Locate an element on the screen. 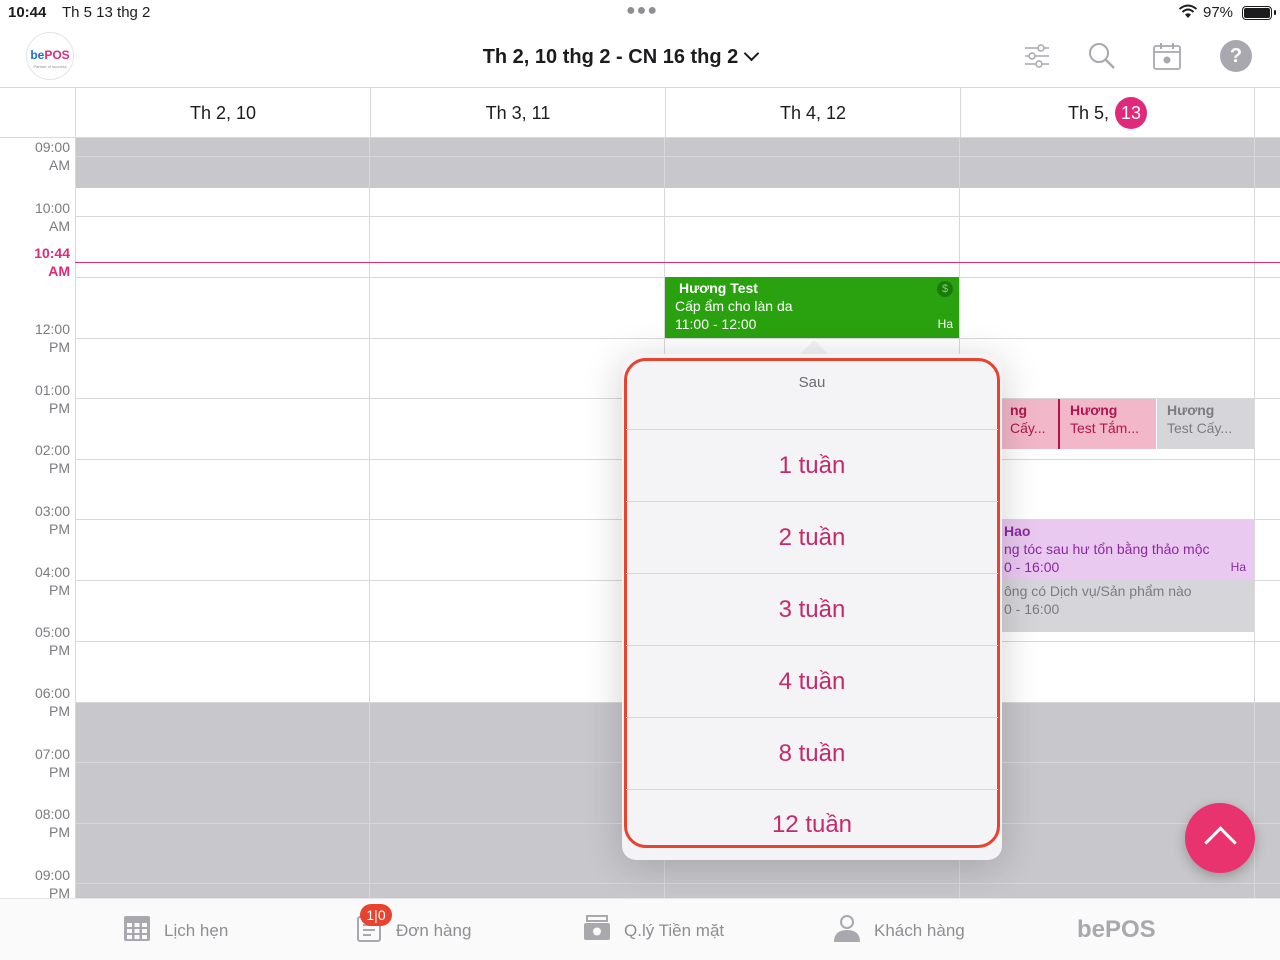 This screenshot has width=1280, height=960. time-label: 09:00 AM is located at coordinates (52, 156).